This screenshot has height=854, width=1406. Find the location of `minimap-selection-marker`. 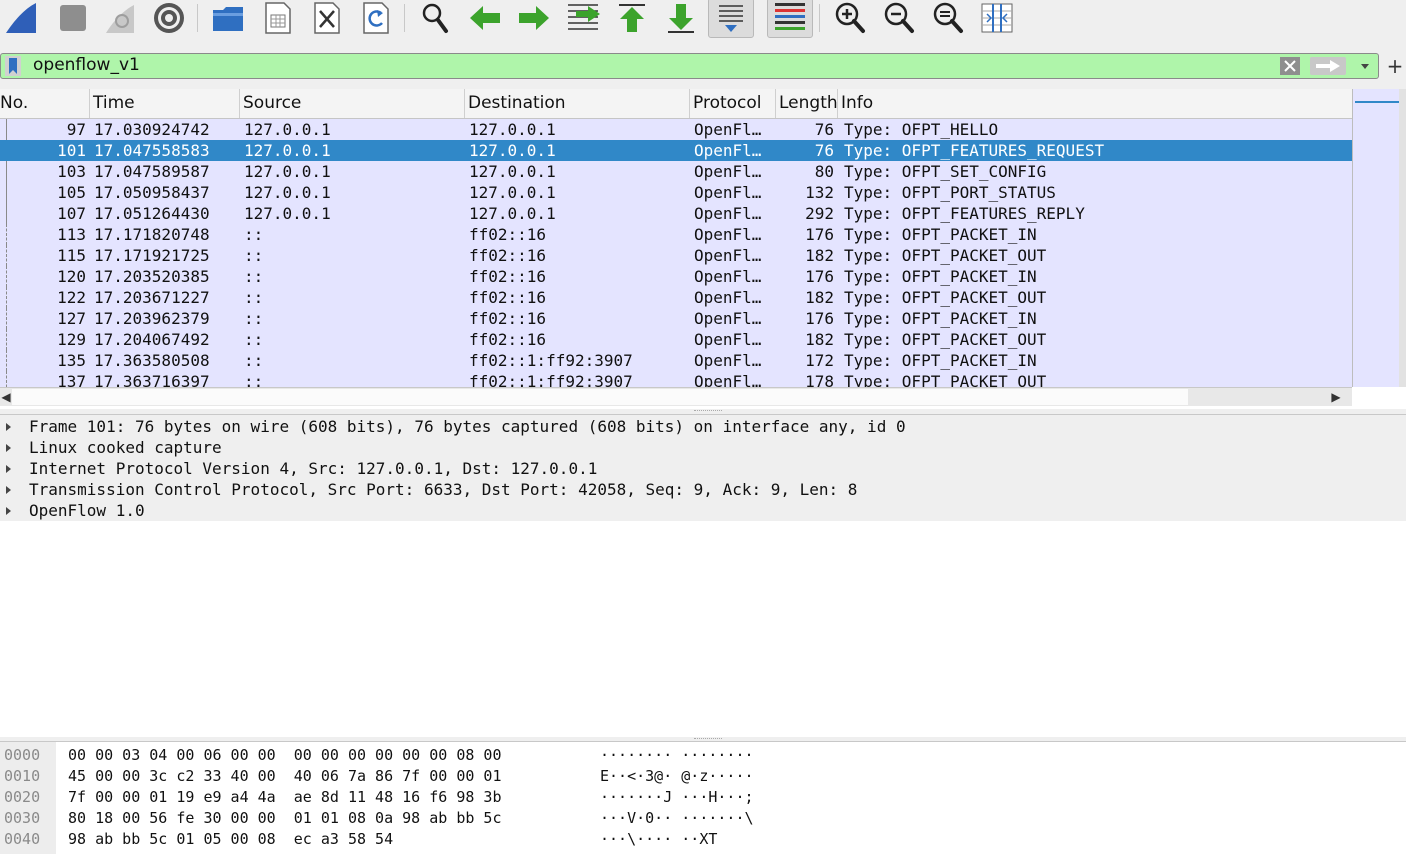

minimap-selection-marker is located at coordinates (1377, 102).